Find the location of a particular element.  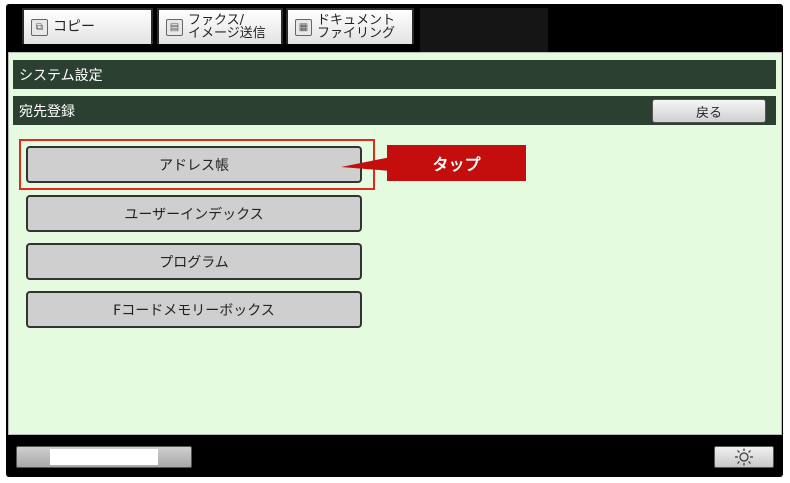

page-title: システム設定 is located at coordinates (394, 74).